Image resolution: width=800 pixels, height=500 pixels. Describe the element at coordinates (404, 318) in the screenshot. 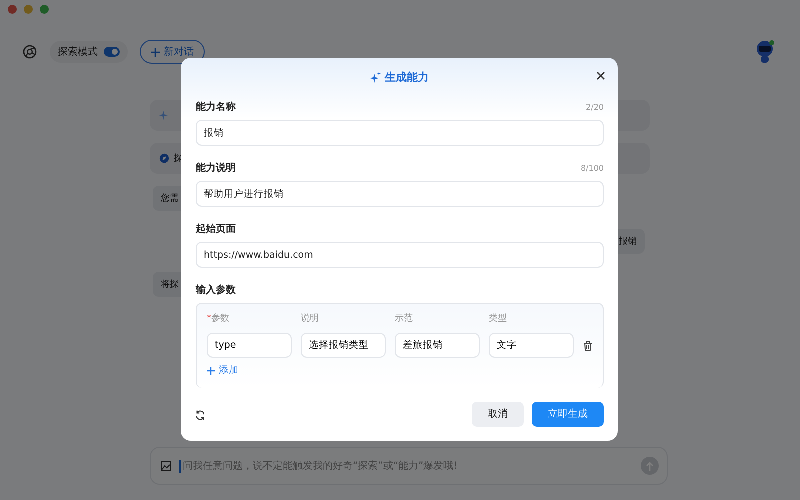

I see `column-header: 示范` at that location.